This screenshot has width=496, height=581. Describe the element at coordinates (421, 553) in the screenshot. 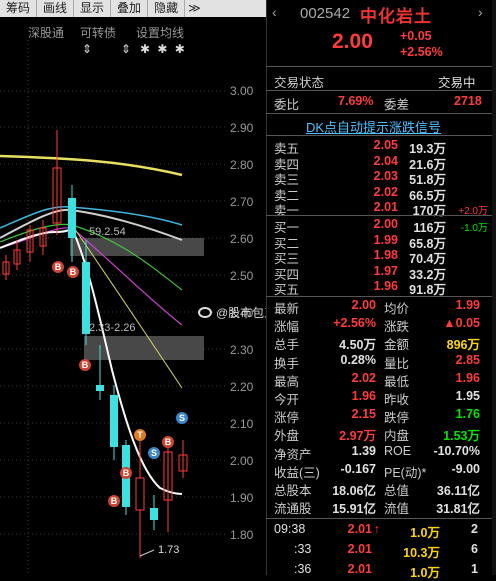

I see `tick-volume: 10.3万` at that location.